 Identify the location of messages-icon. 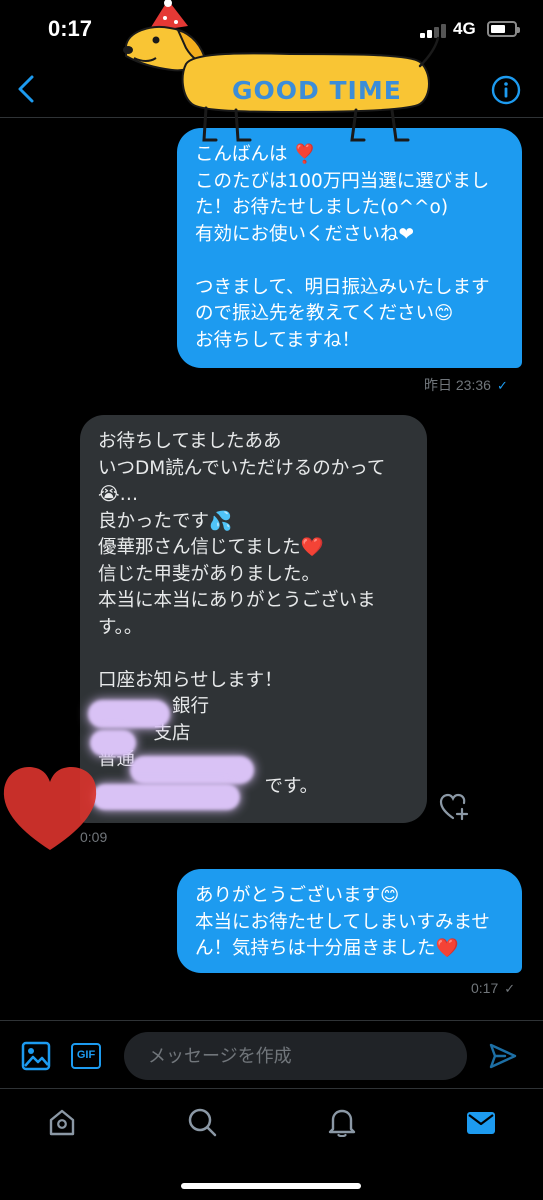
(481, 1123).